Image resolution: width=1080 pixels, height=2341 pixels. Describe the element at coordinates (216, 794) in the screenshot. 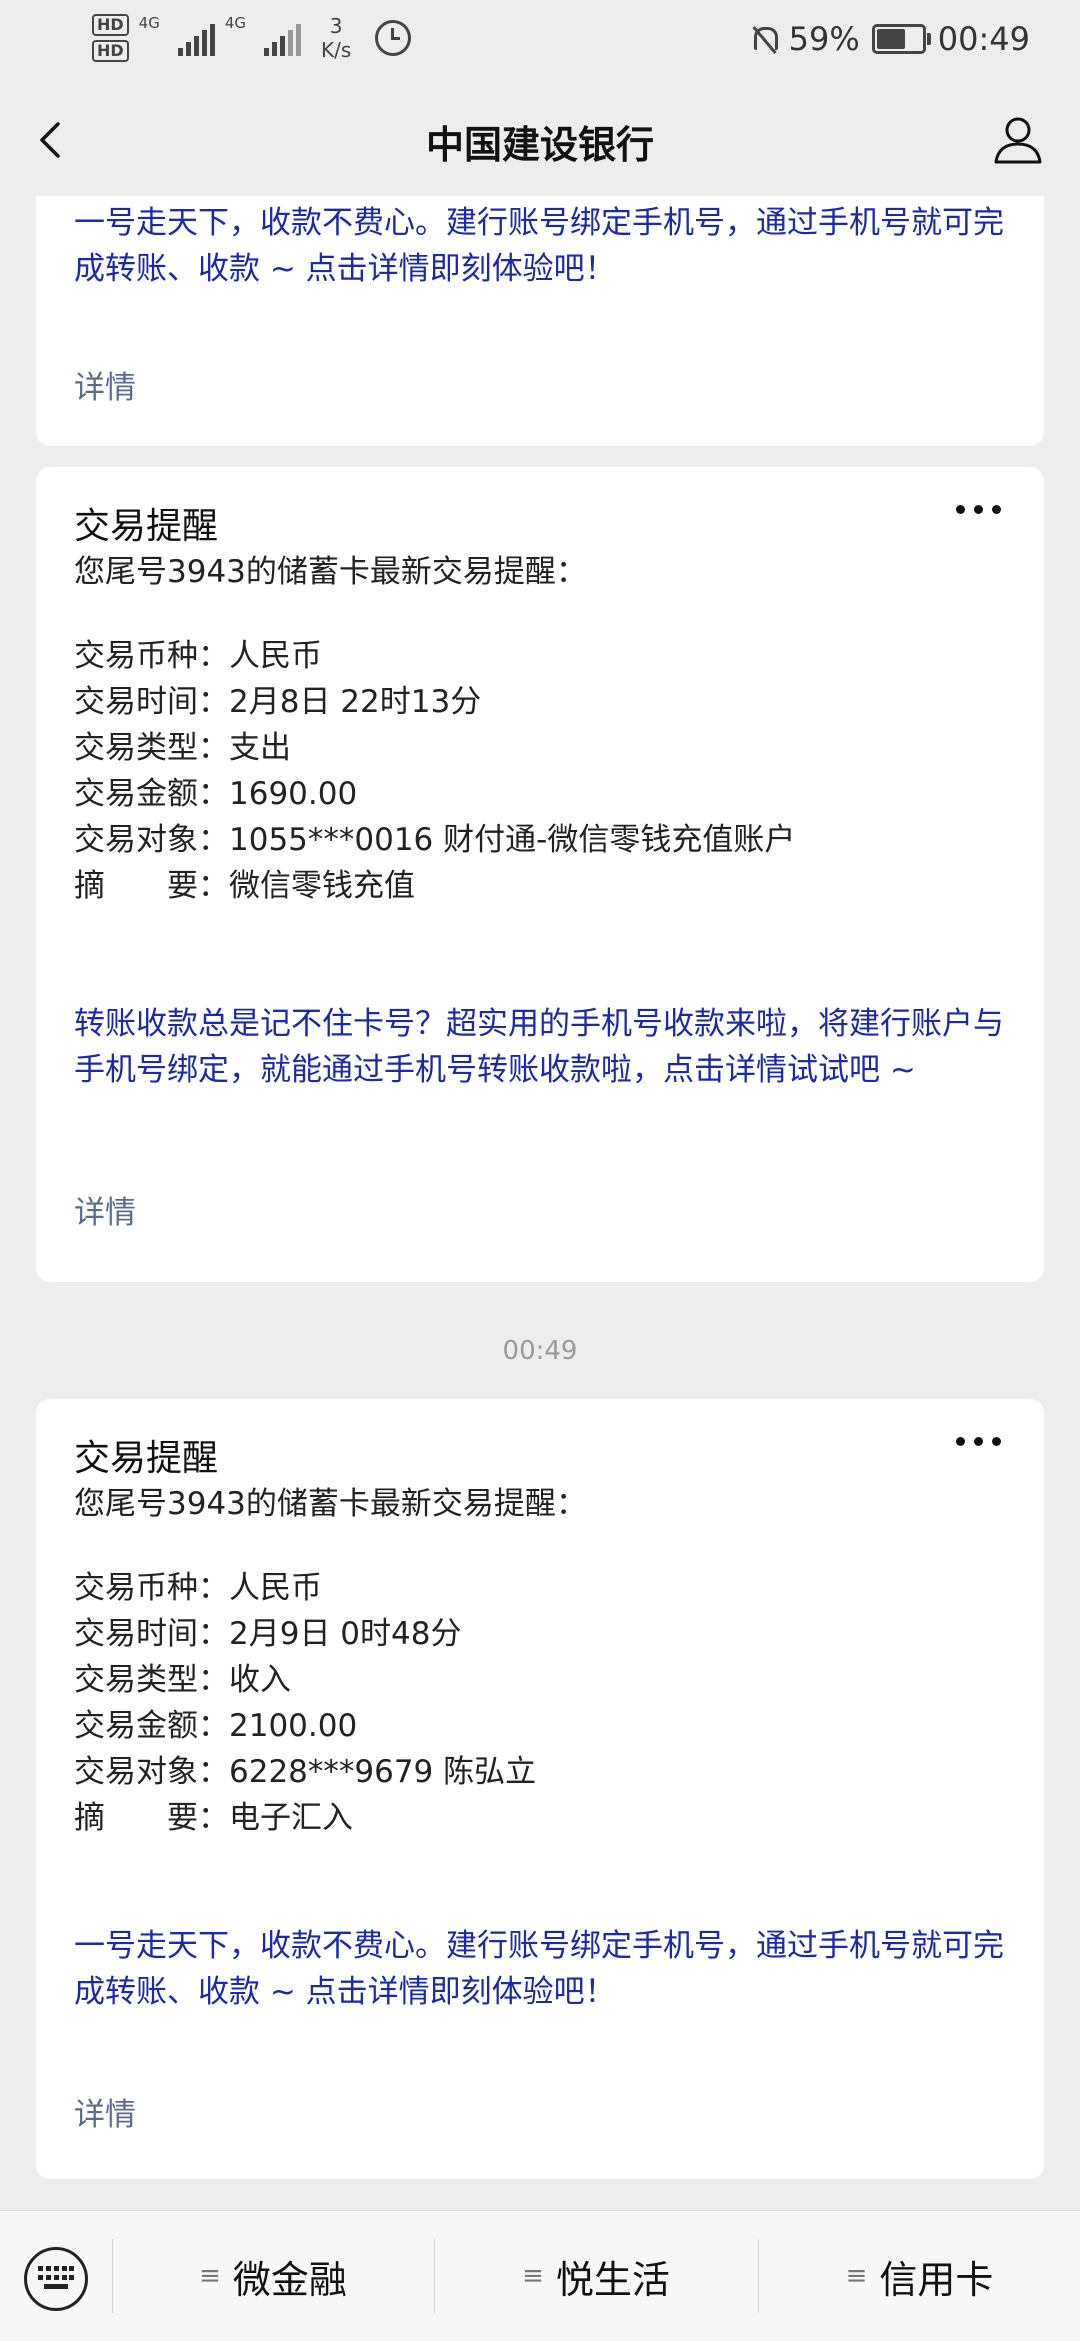

I see `field-amount: 交易金额：1690.00` at that location.